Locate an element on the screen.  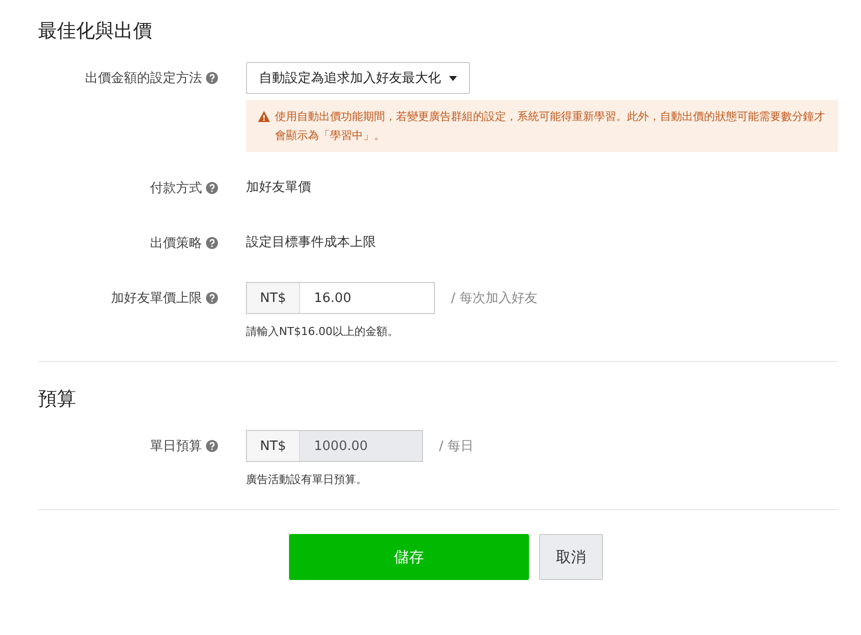
cancel-button: 取消 is located at coordinates (571, 557).